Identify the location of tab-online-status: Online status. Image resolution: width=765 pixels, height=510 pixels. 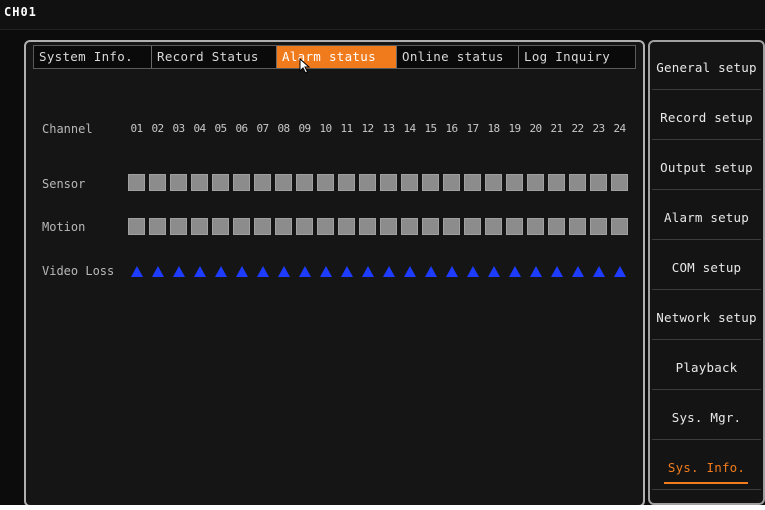
(458, 57).